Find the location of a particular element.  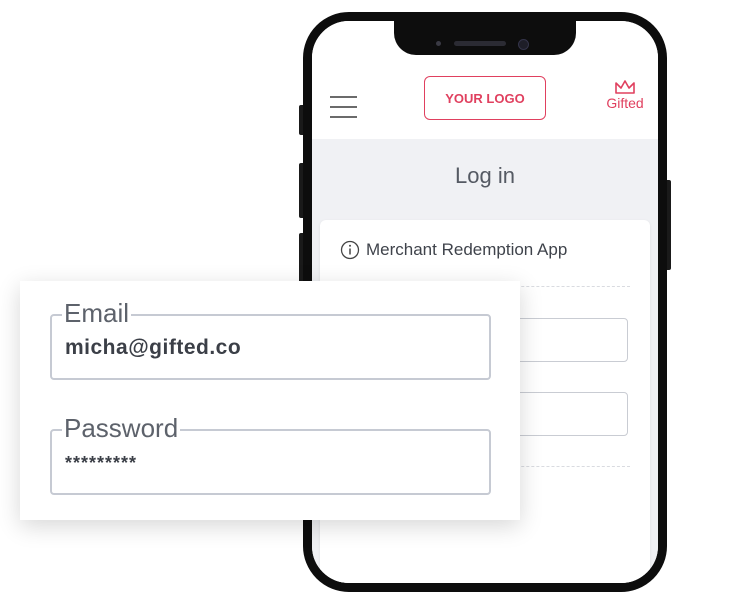

email-label: Email is located at coordinates (97, 313).